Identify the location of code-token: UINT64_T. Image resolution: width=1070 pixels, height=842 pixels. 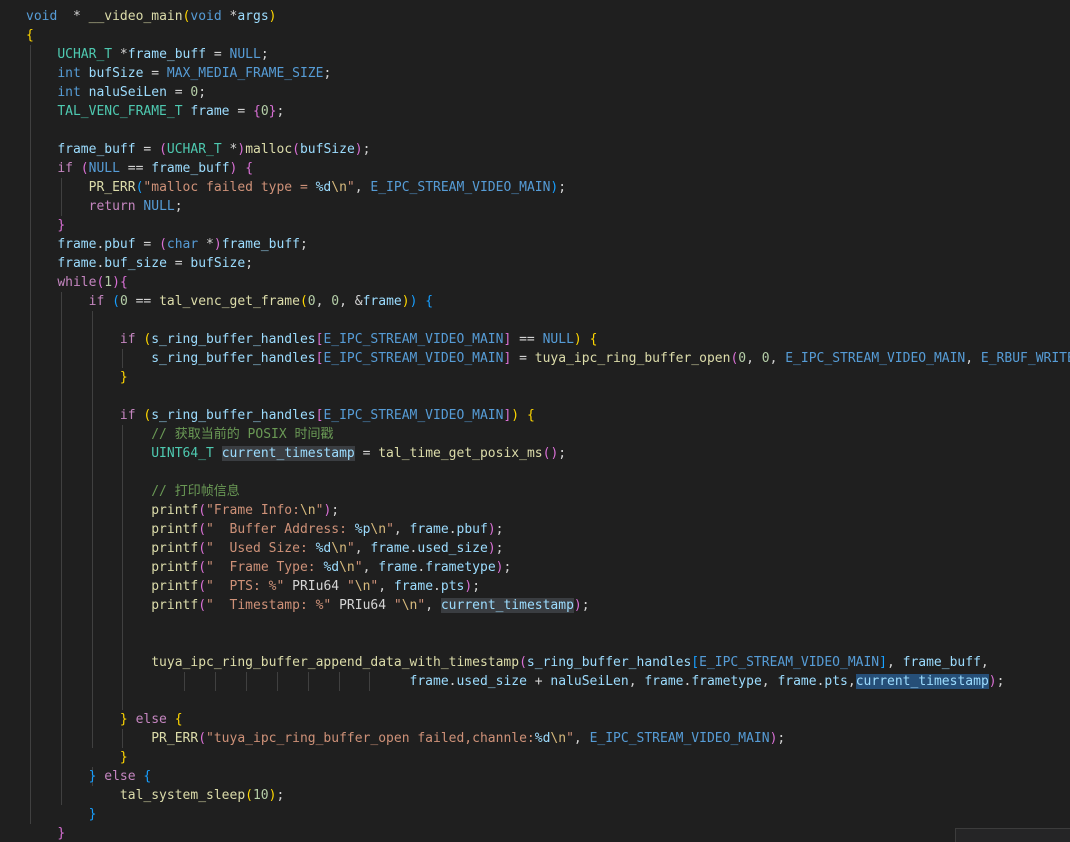
(182, 453).